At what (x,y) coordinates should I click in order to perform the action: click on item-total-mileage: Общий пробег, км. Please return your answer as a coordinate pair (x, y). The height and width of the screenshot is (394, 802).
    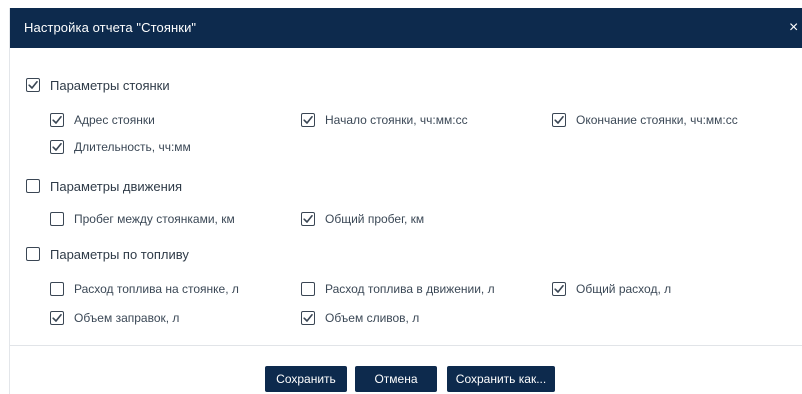
    Looking at the image, I should click on (362, 219).